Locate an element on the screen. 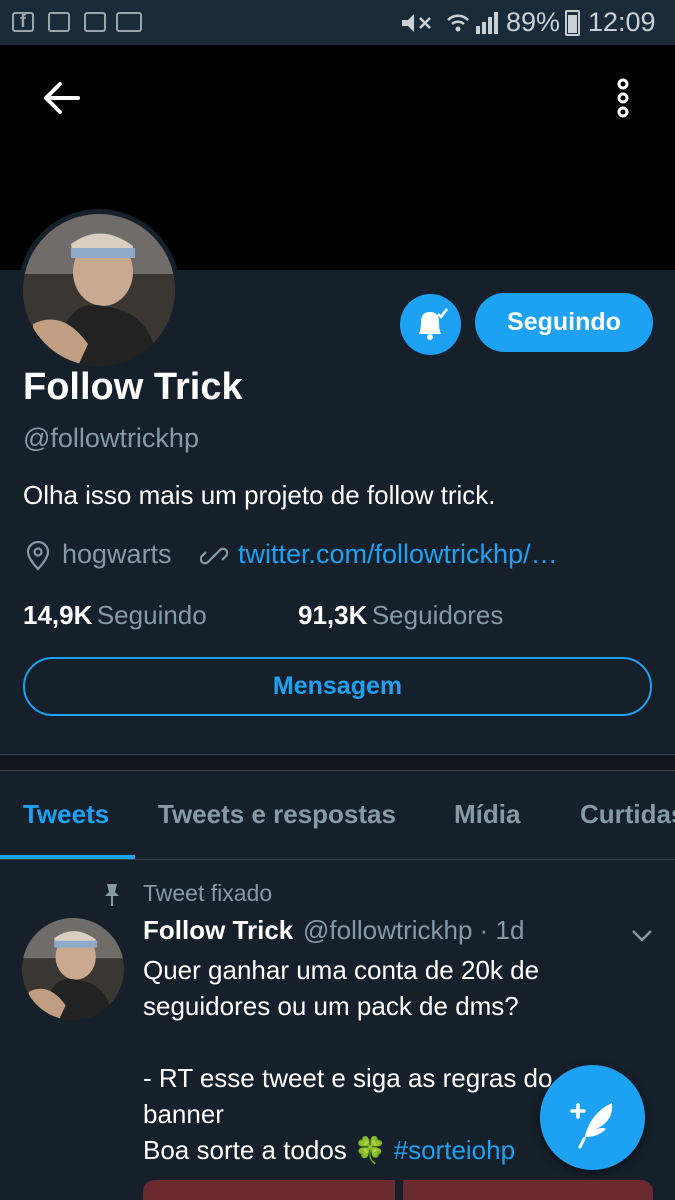 This screenshot has width=675, height=1200. compose-tweet-button is located at coordinates (592, 1117).